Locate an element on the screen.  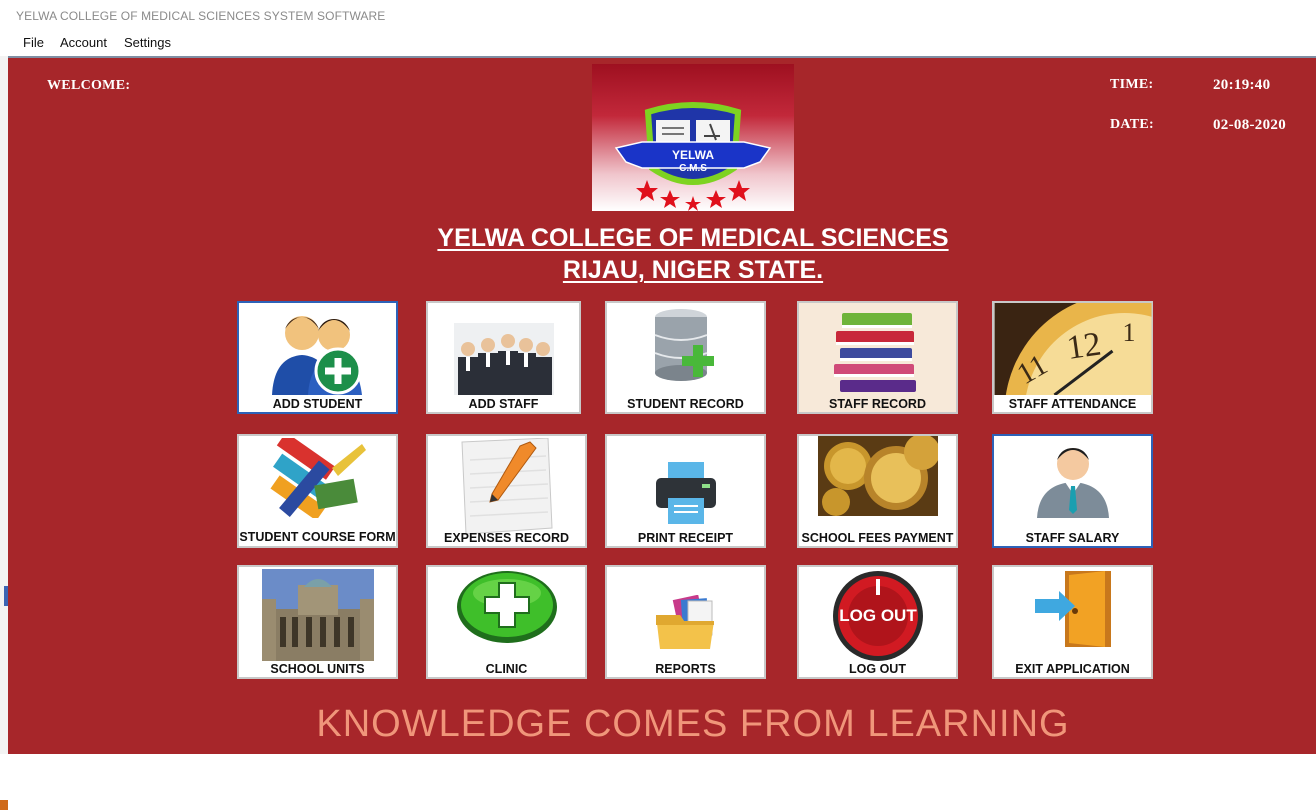
tile-label: CLINIC is located at coordinates (506, 669).